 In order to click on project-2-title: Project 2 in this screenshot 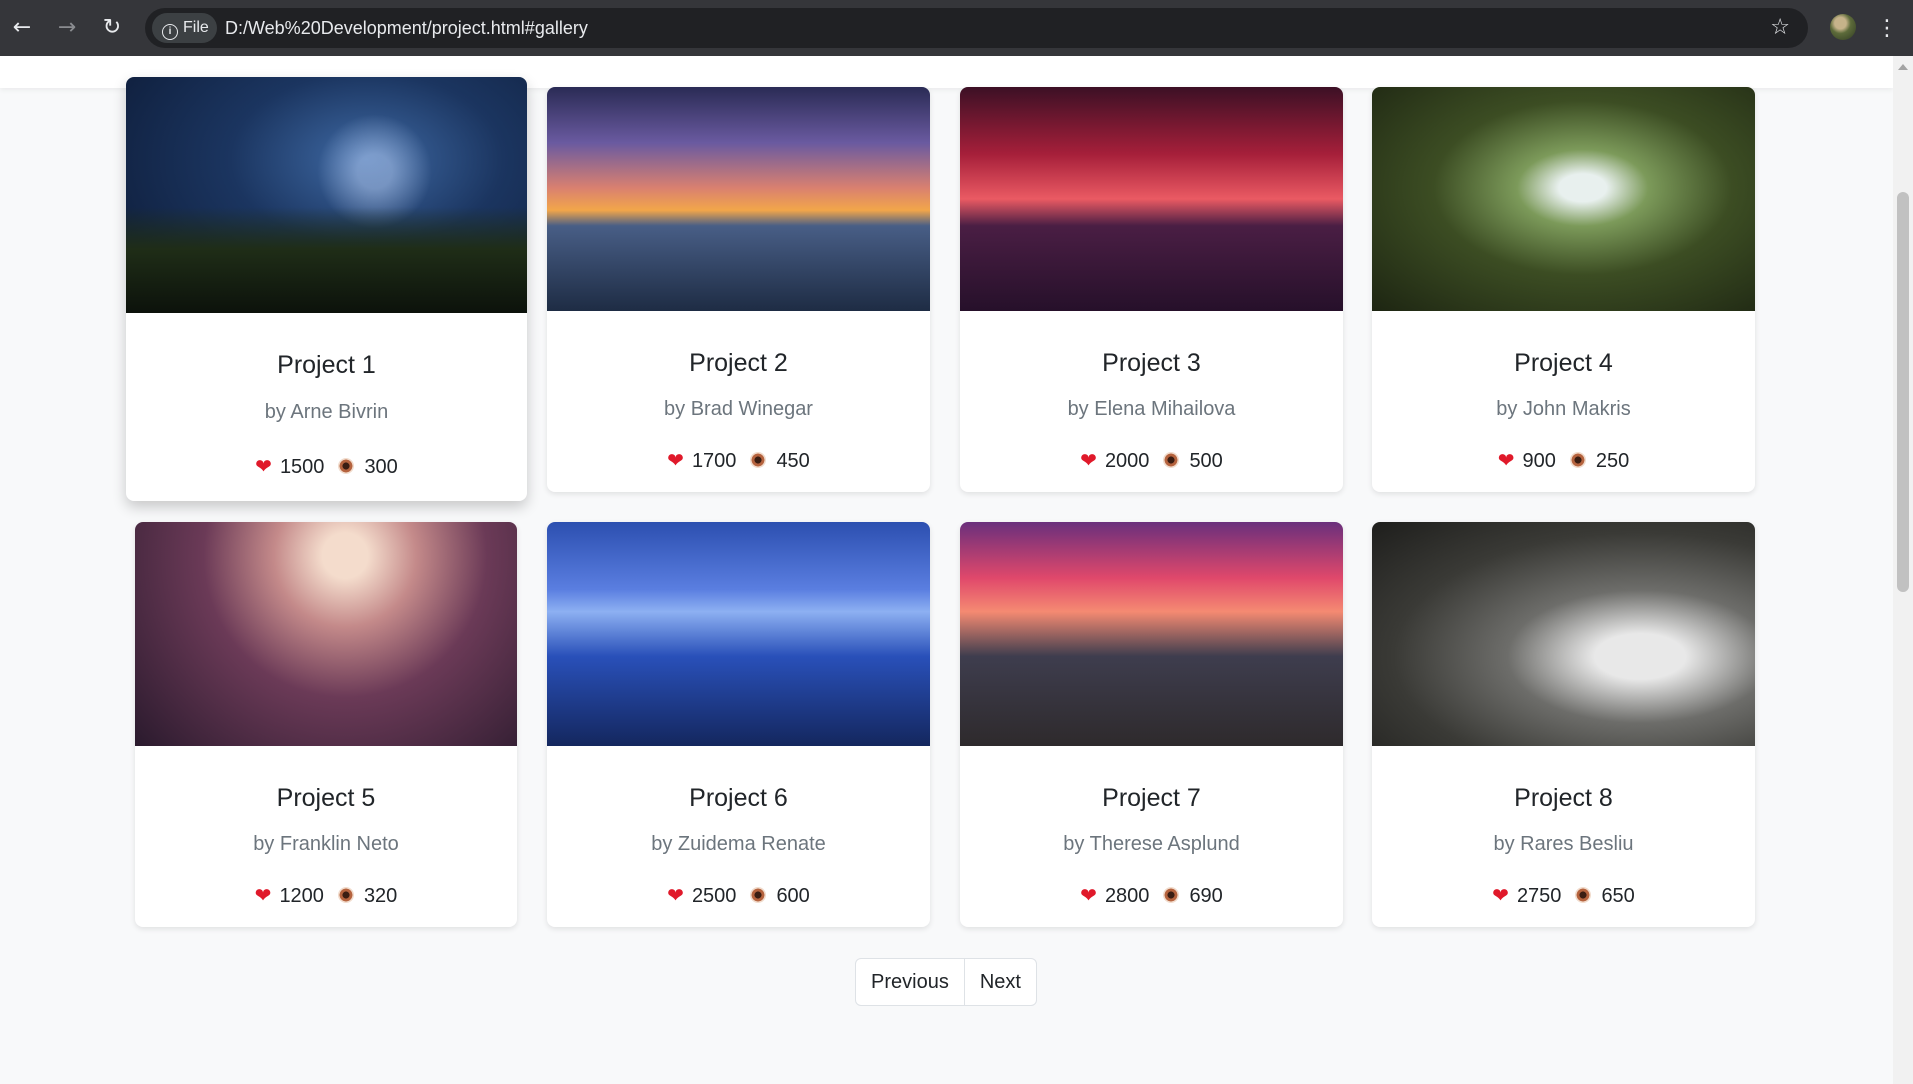, I will do `click(738, 363)`.